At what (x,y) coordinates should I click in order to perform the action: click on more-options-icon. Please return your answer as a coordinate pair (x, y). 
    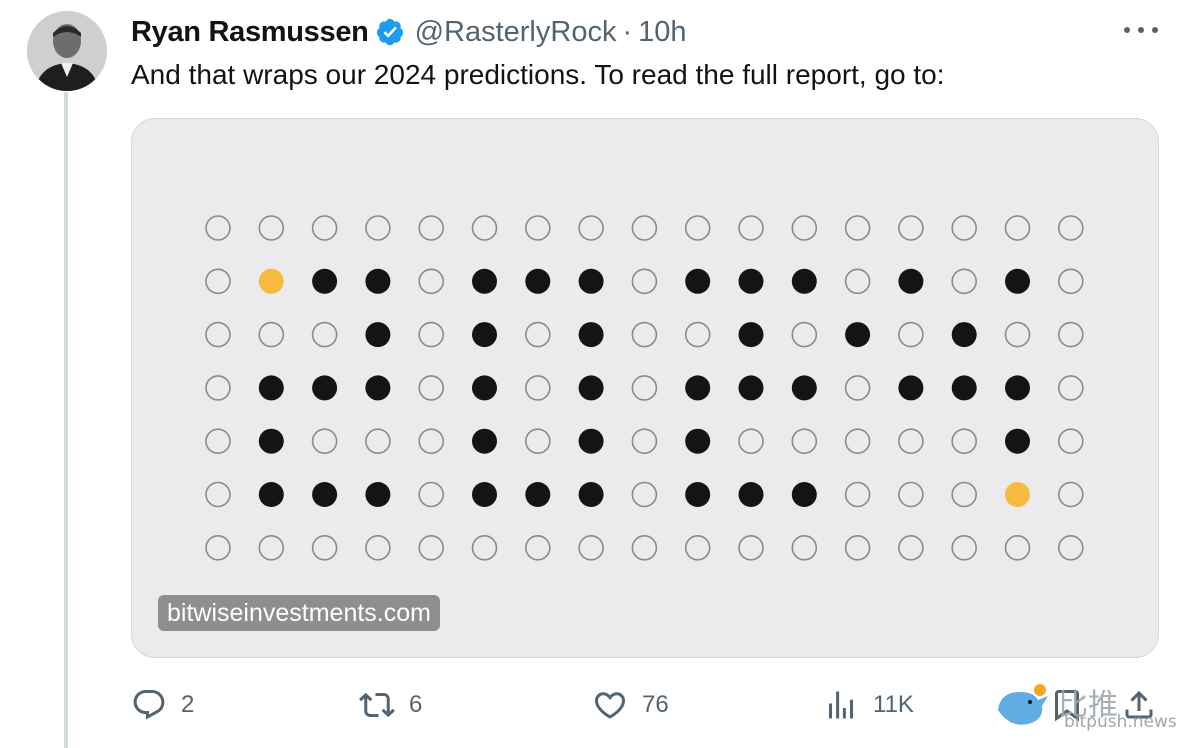
    Looking at the image, I should click on (1141, 30).